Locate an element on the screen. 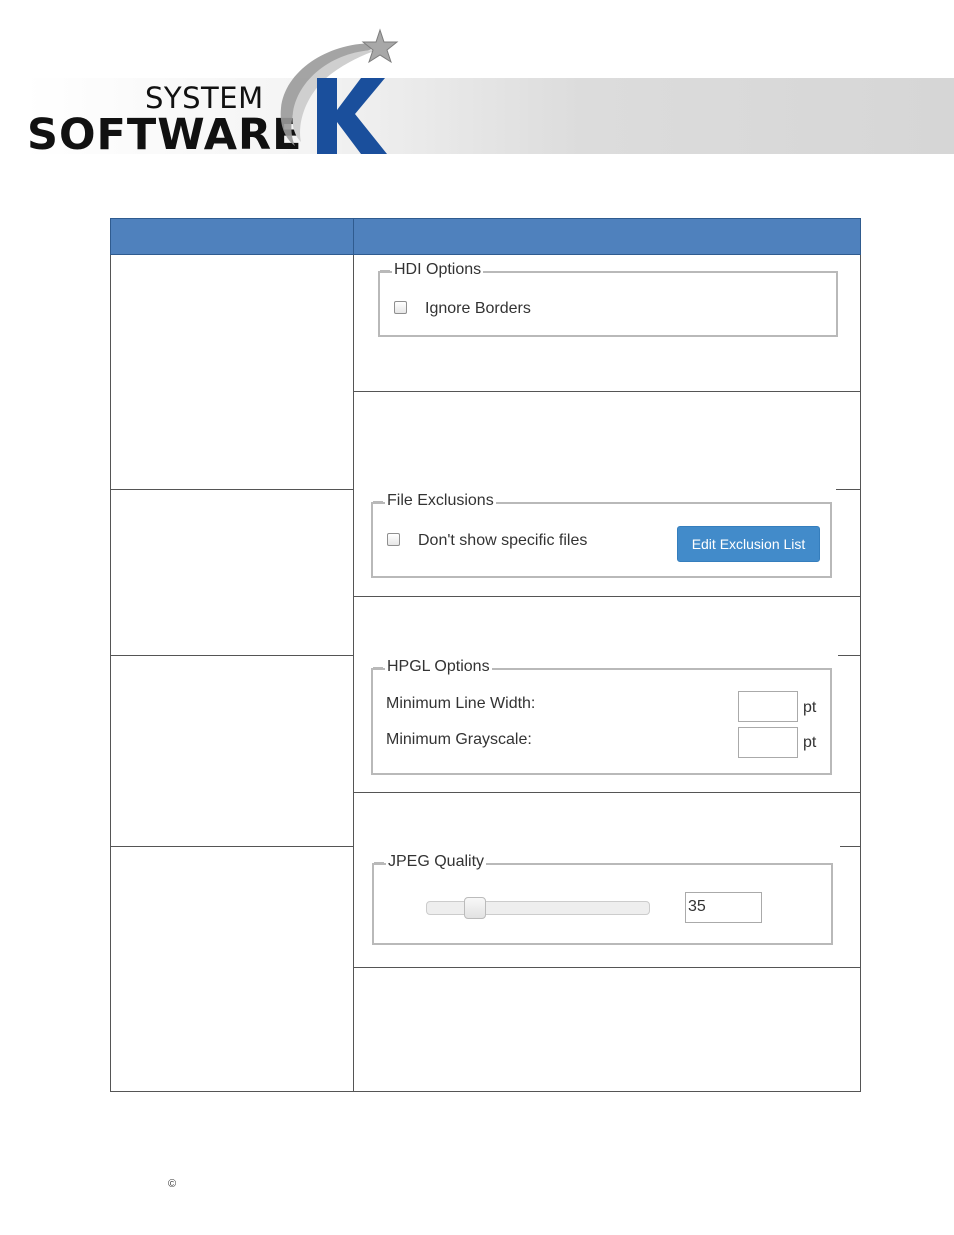  edit-exclusion-list-button: Edit Exclusion List is located at coordinates (748, 544).